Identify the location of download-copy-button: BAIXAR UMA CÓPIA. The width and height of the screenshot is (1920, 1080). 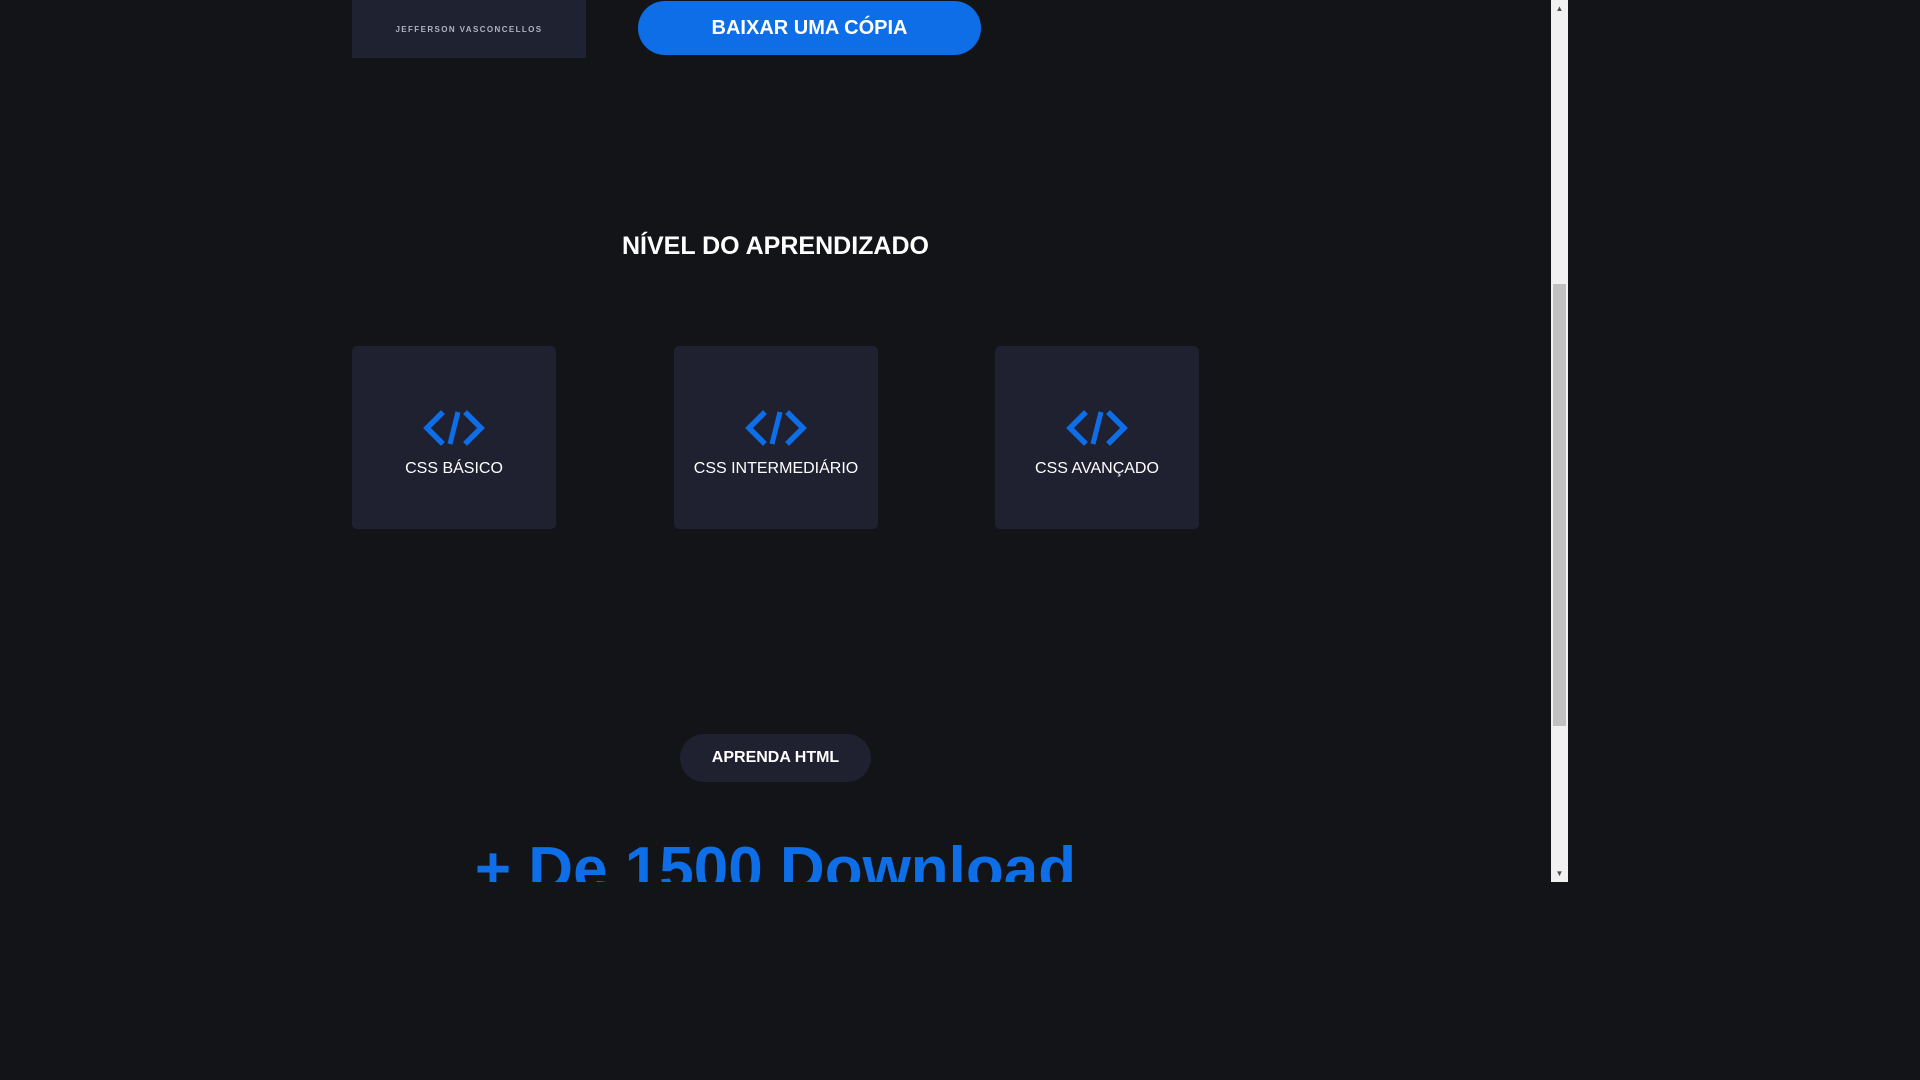
(809, 28).